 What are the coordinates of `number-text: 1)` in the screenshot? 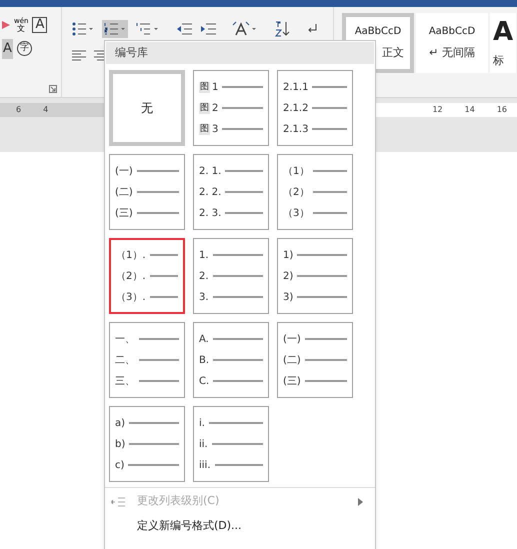 It's located at (288, 255).